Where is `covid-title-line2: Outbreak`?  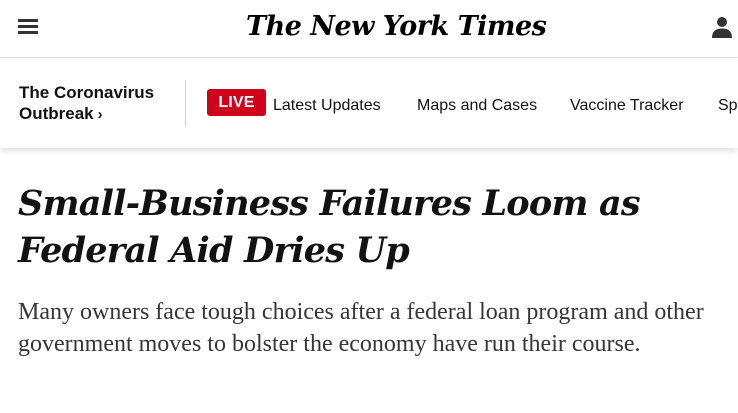 covid-title-line2: Outbreak is located at coordinates (56, 113).